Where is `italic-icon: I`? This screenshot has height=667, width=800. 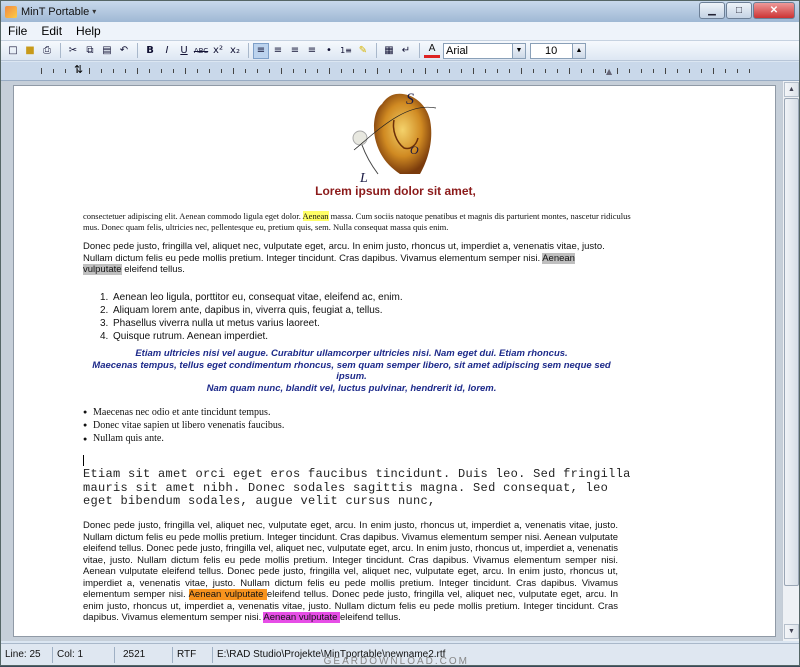 italic-icon: I is located at coordinates (167, 51).